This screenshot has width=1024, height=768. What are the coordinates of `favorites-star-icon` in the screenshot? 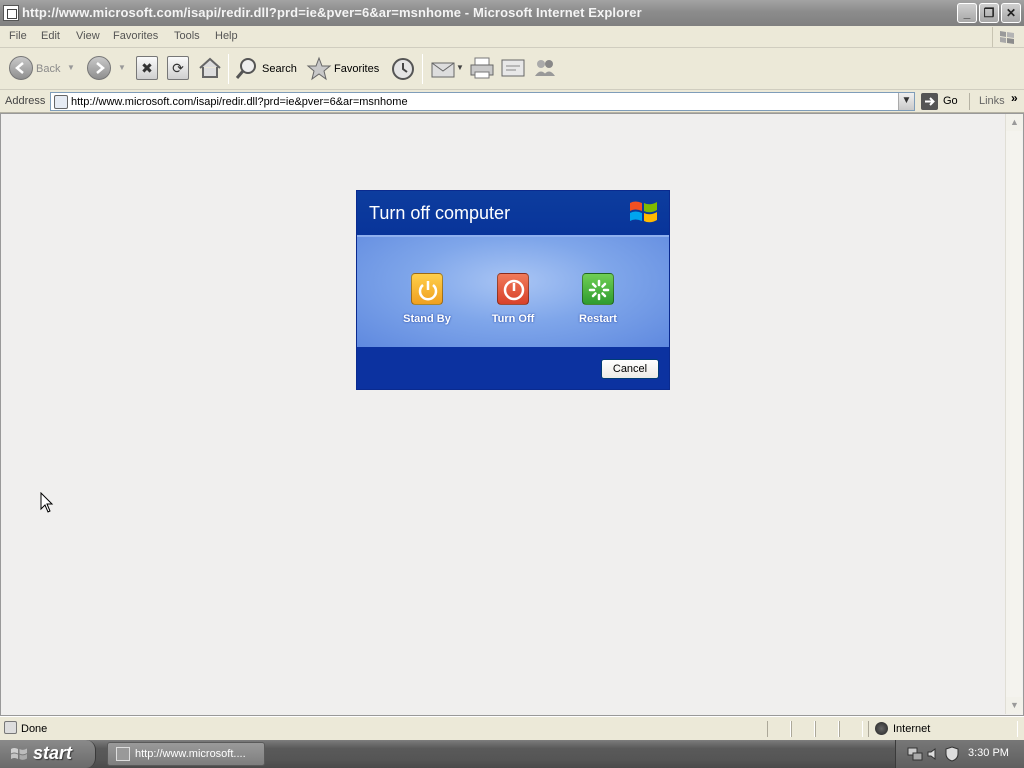 It's located at (319, 69).